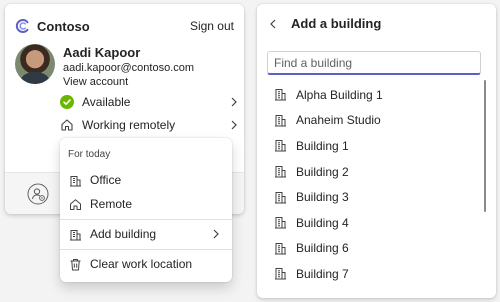  I want to click on scrollbar, so click(485, 146).